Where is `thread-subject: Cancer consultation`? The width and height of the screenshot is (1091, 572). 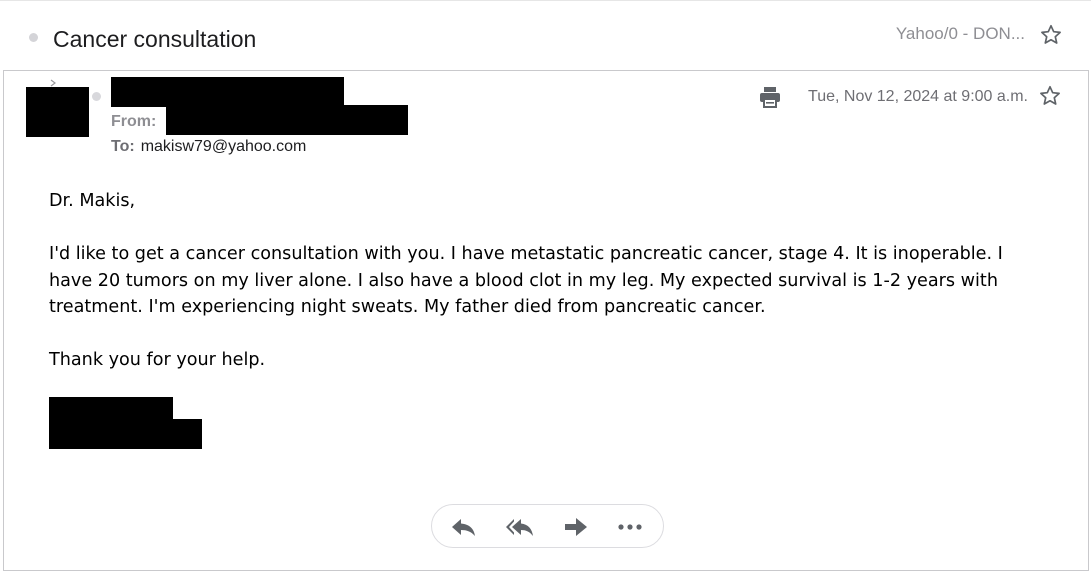 thread-subject: Cancer consultation is located at coordinates (155, 39).